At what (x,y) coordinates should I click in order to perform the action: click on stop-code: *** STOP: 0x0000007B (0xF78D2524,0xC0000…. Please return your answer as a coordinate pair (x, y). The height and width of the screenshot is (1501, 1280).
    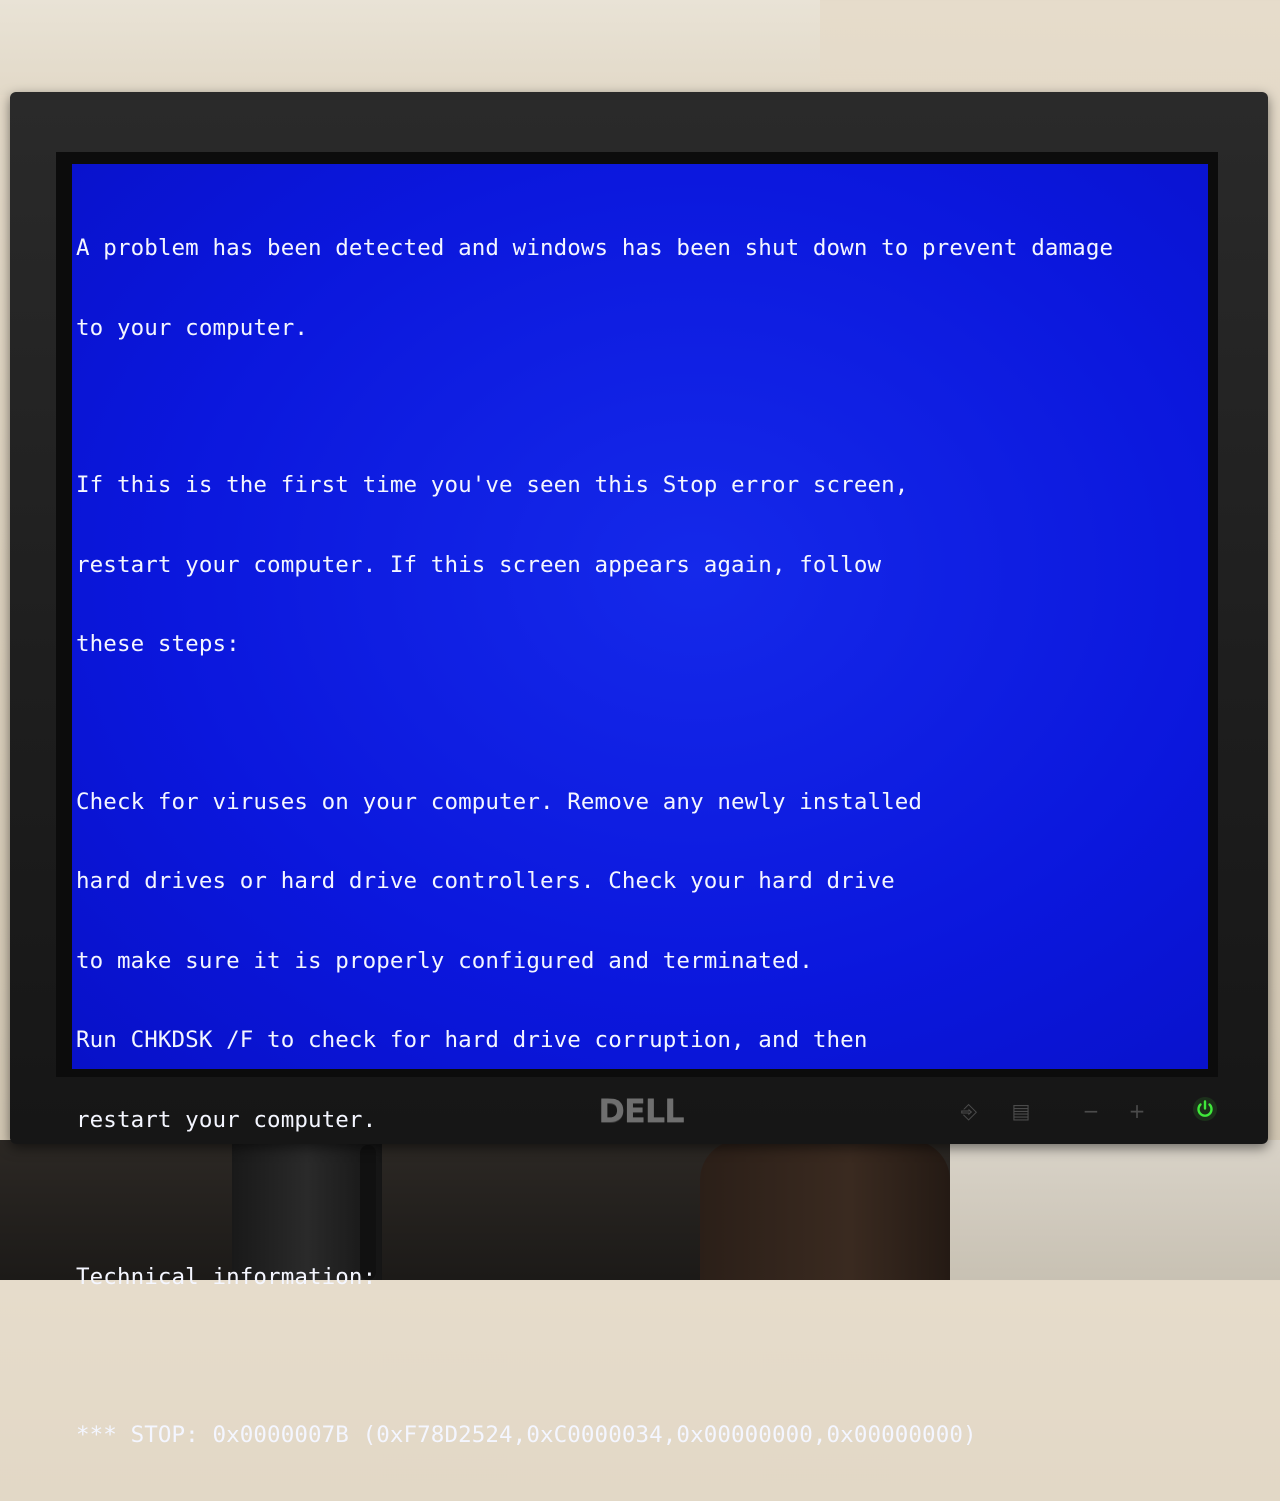
    Looking at the image, I should click on (526, 1434).